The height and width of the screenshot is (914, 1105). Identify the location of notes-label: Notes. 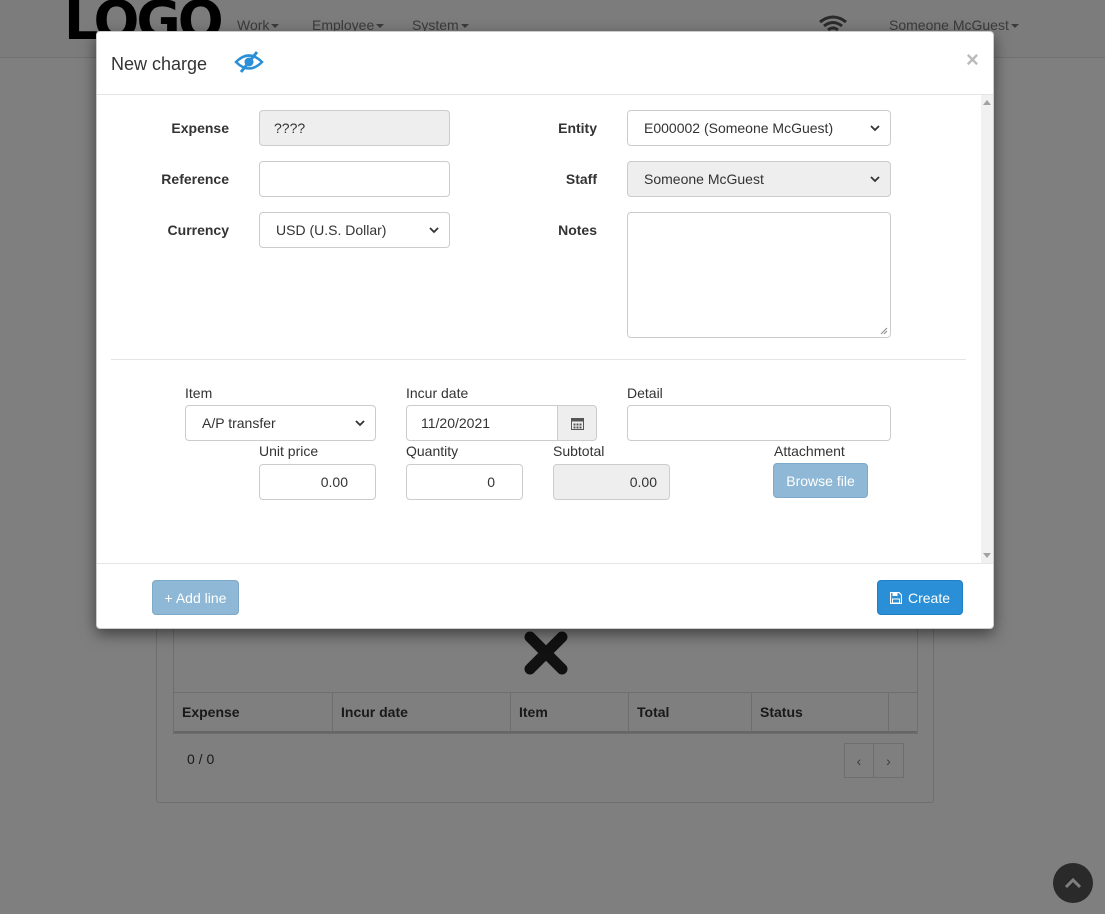
(577, 230).